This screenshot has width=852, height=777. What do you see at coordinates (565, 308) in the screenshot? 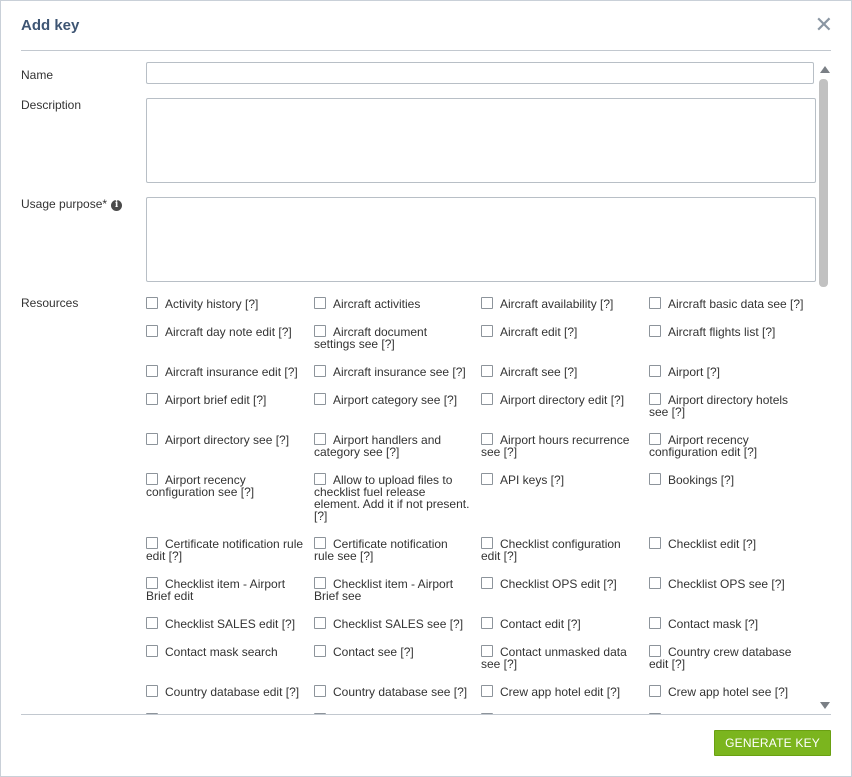
I see `resource-checkbox-item: Aircraft availability [?]` at bounding box center [565, 308].